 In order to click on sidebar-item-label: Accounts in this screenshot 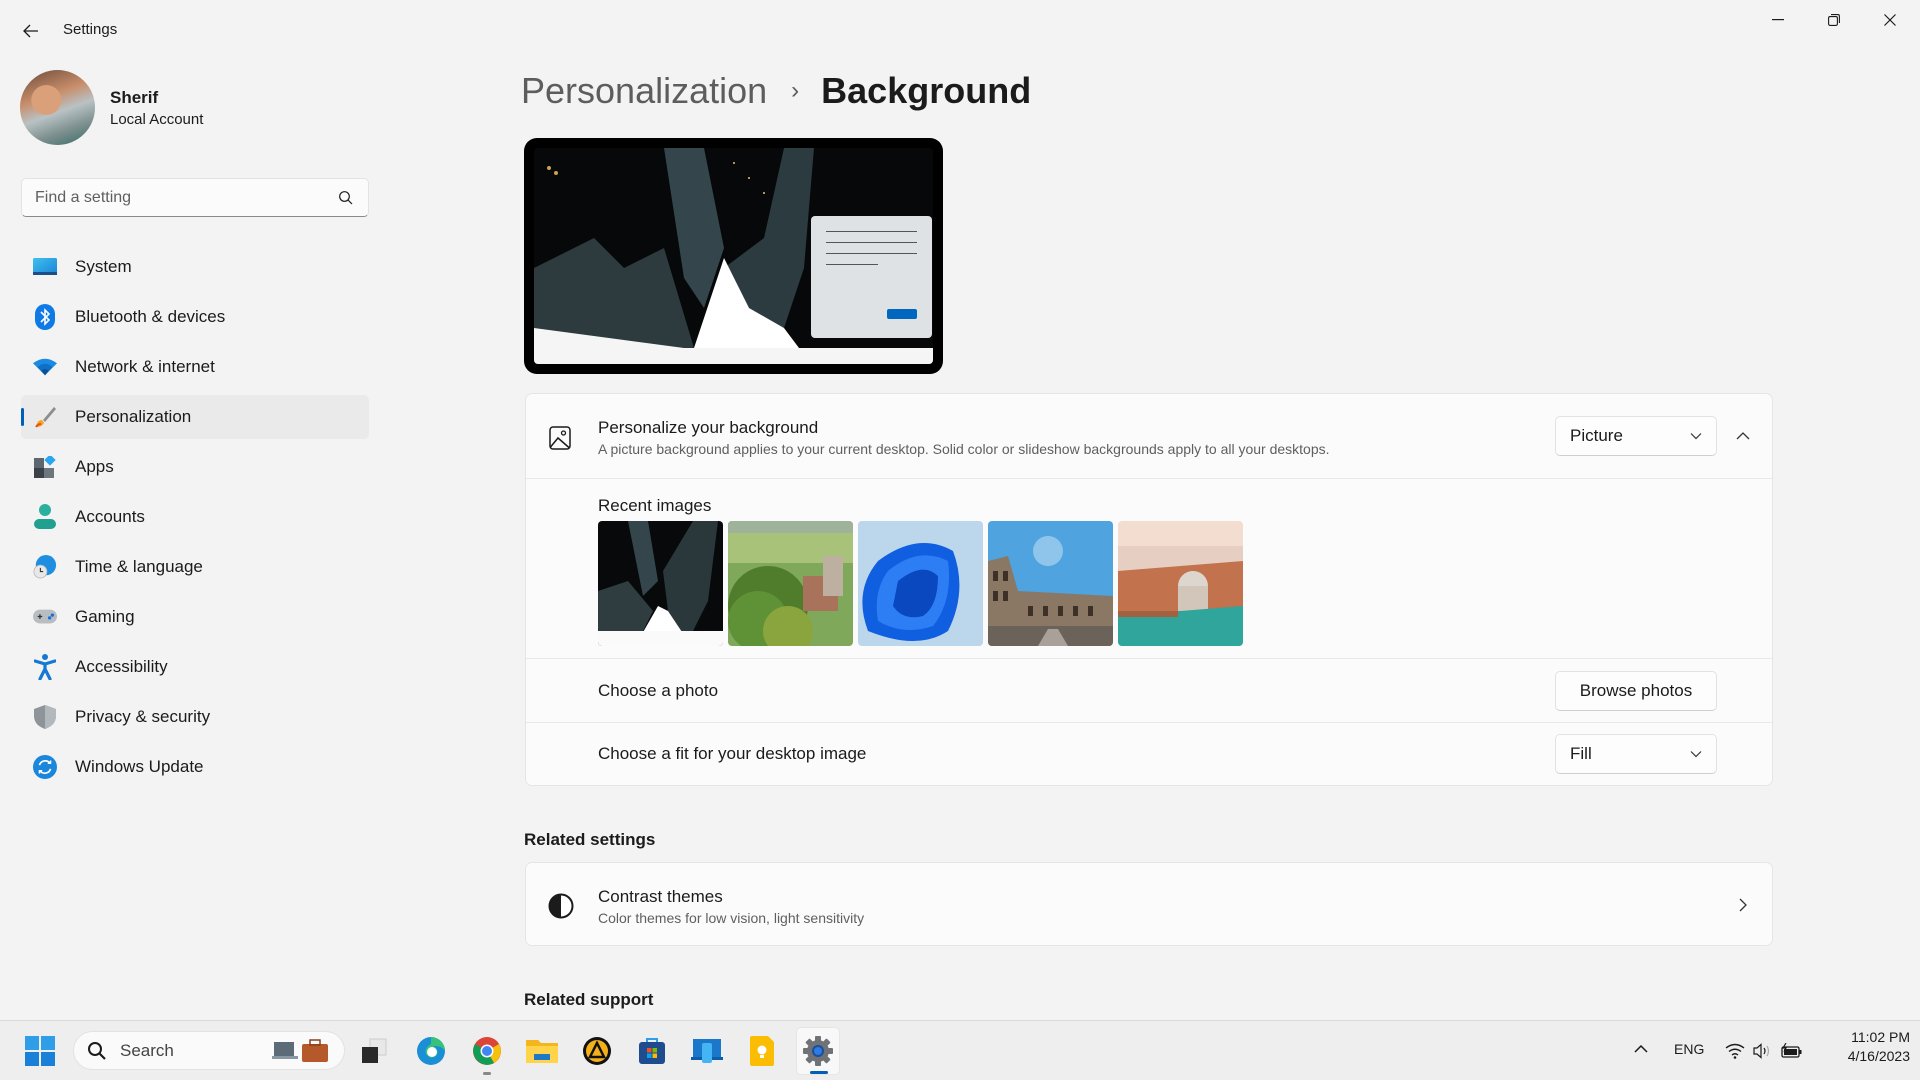, I will do `click(110, 516)`.